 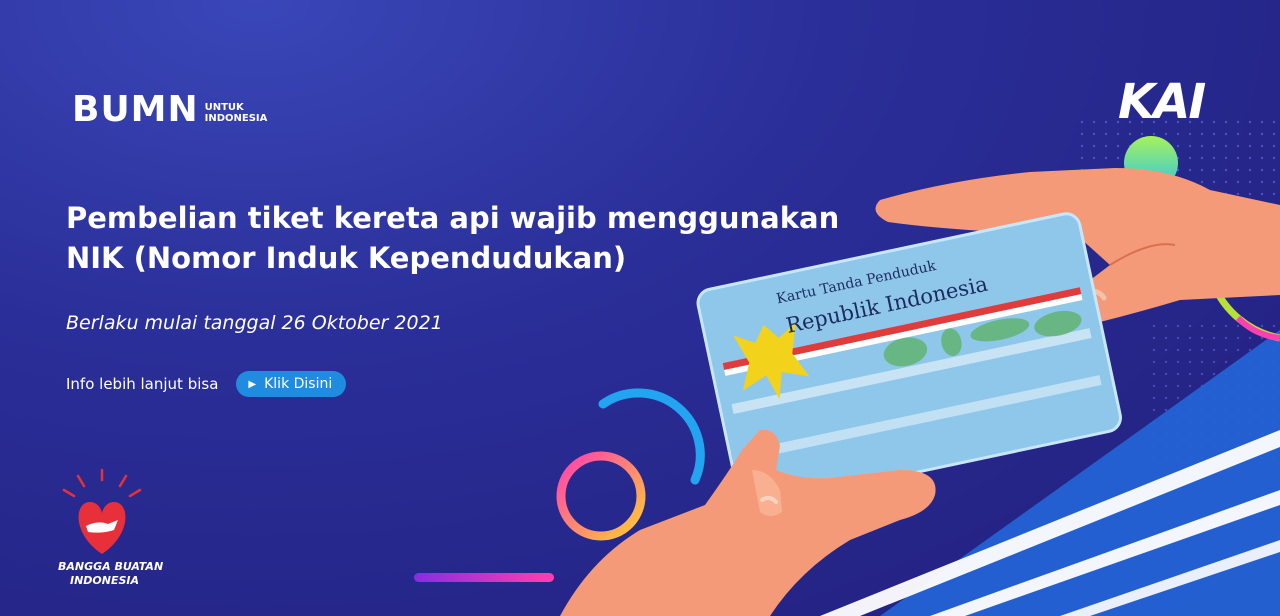 I want to click on bumn-tagline: UNTUK INDONESIA, so click(x=236, y=113).